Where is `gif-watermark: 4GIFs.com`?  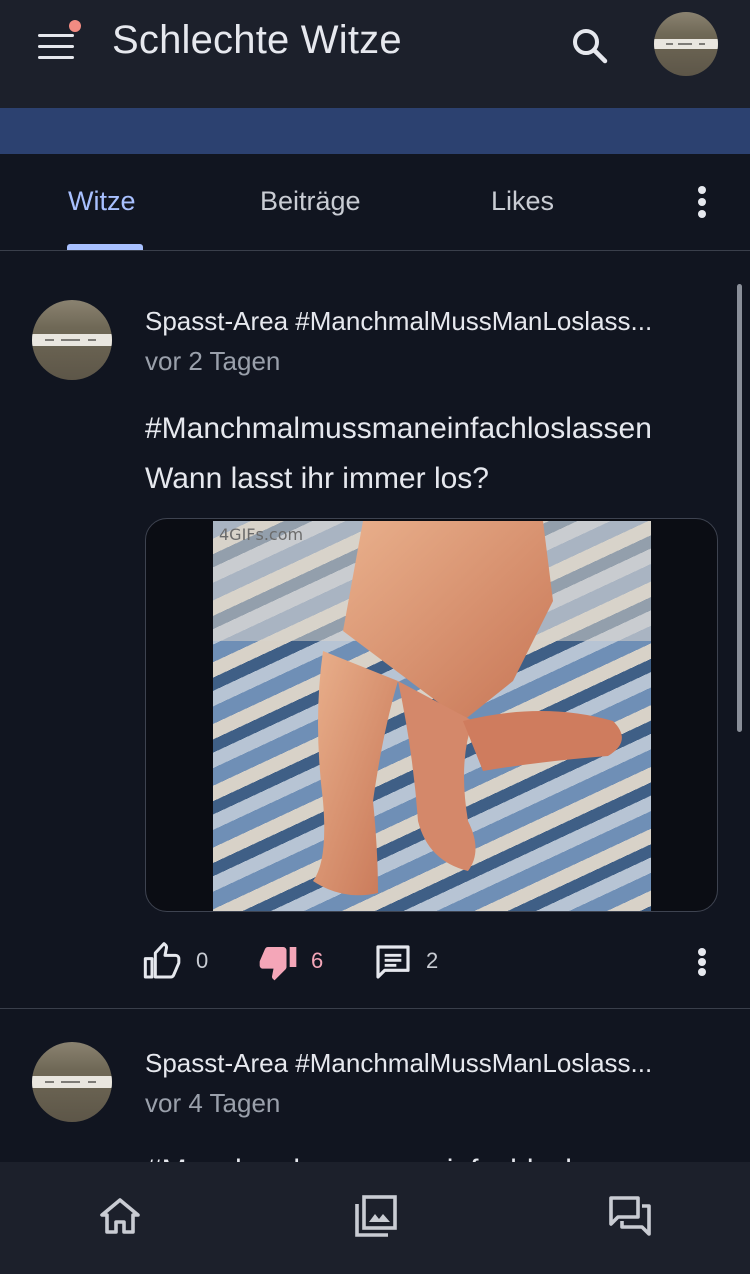
gif-watermark: 4GIFs.com is located at coordinates (261, 534).